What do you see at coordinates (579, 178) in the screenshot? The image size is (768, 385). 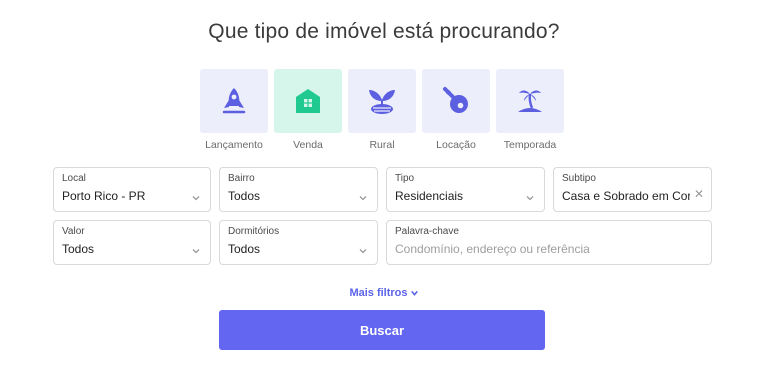 I see `subtipo-label: Subtipo` at bounding box center [579, 178].